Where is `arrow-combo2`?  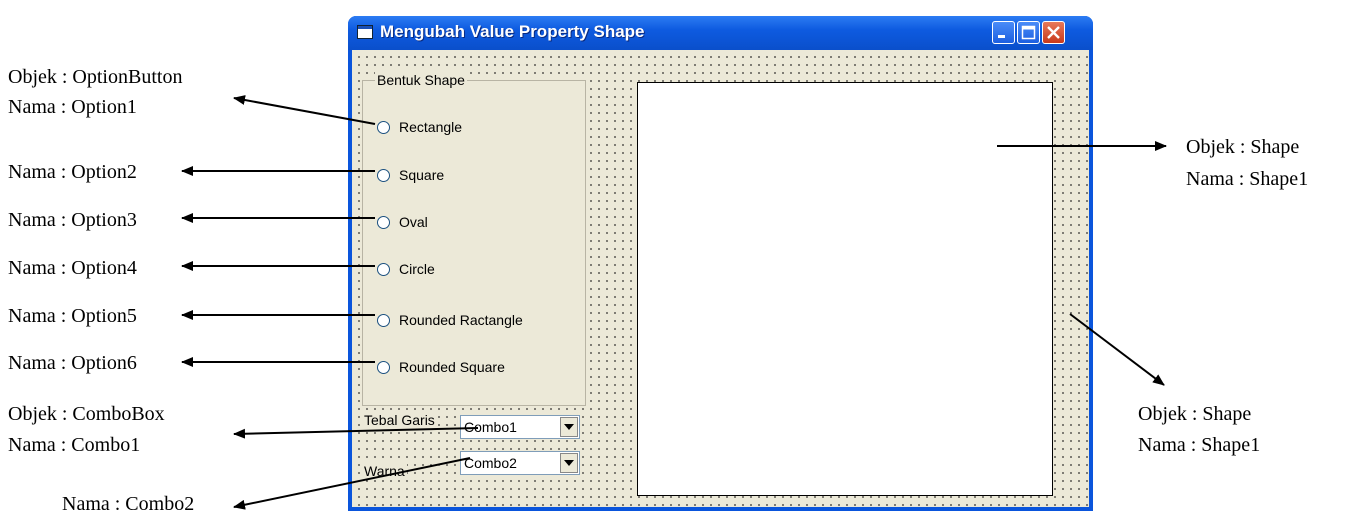
arrow-combo2 is located at coordinates (352, 483).